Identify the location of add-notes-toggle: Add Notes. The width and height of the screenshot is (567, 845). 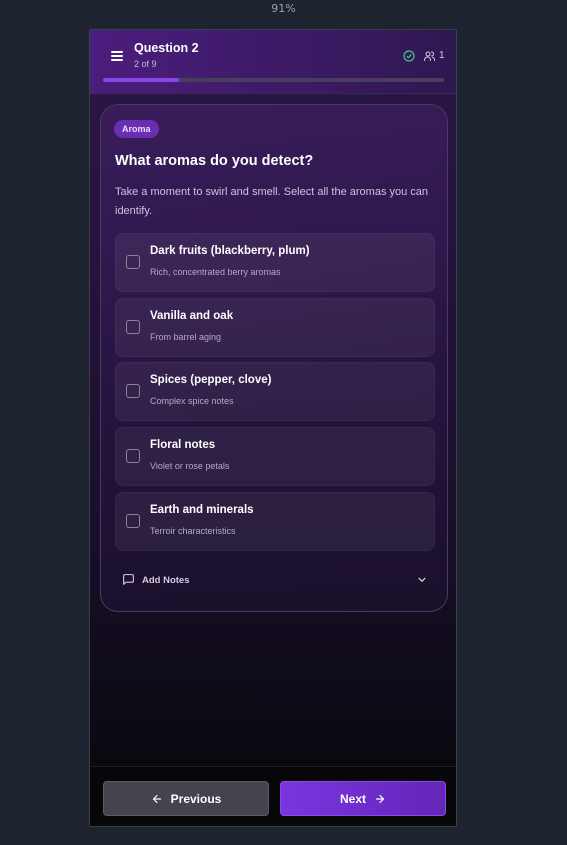
(274, 582).